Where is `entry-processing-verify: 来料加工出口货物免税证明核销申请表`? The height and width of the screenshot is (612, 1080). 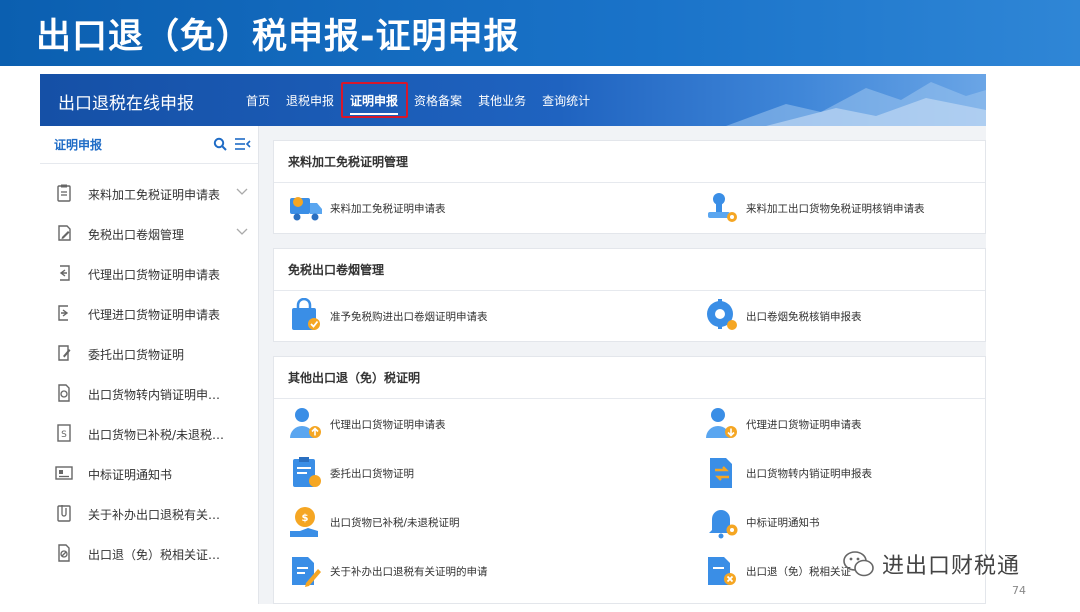
entry-processing-verify: 来料加工出口货物免税证明核销申请表 is located at coordinates (814, 208).